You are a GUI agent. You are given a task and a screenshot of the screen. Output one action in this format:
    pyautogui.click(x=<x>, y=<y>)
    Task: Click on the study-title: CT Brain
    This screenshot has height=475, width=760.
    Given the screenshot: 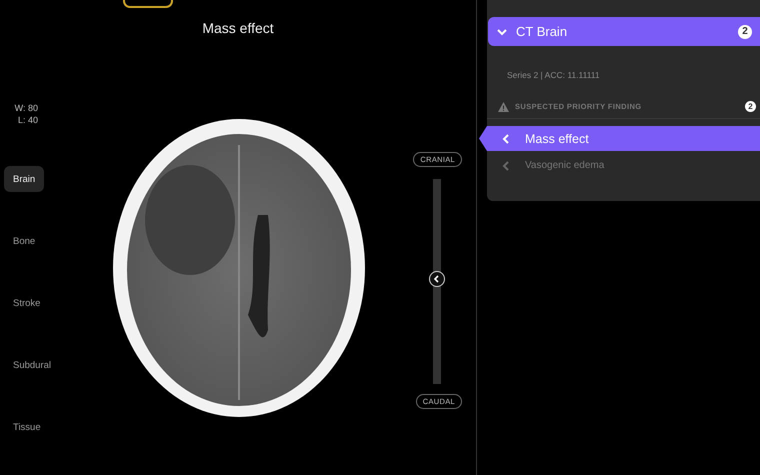 What is the action you would take?
    pyautogui.click(x=542, y=31)
    